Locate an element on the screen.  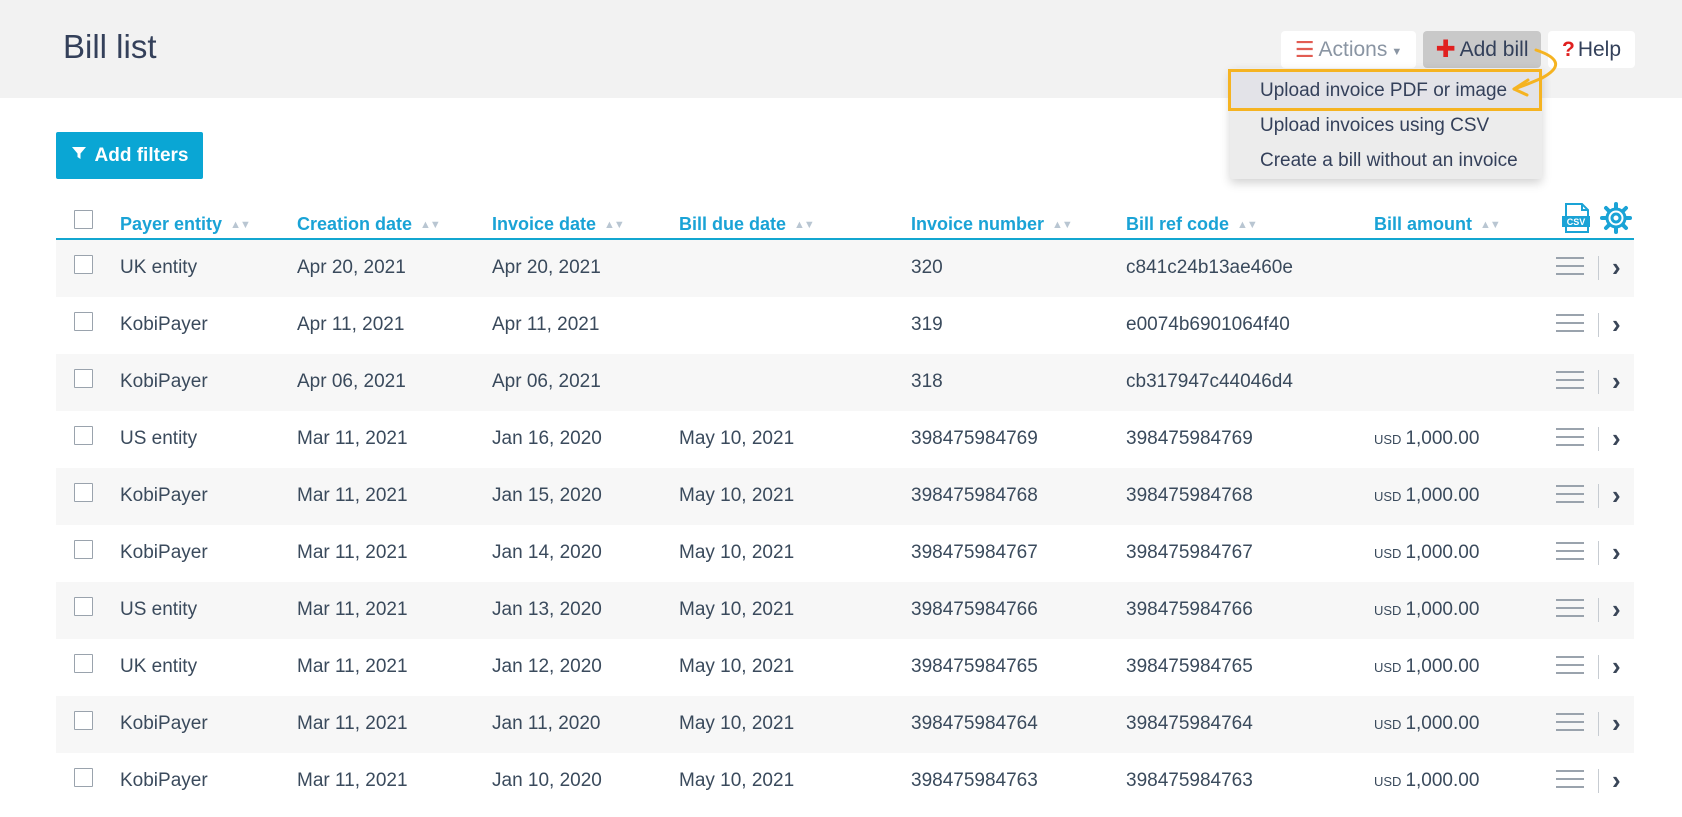
cell-payer-entity: UK entity is located at coordinates (159, 666).